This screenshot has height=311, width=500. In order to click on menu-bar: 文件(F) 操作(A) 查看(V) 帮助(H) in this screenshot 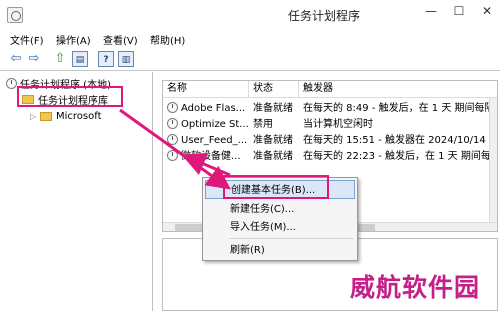, I will do `click(250, 38)`.